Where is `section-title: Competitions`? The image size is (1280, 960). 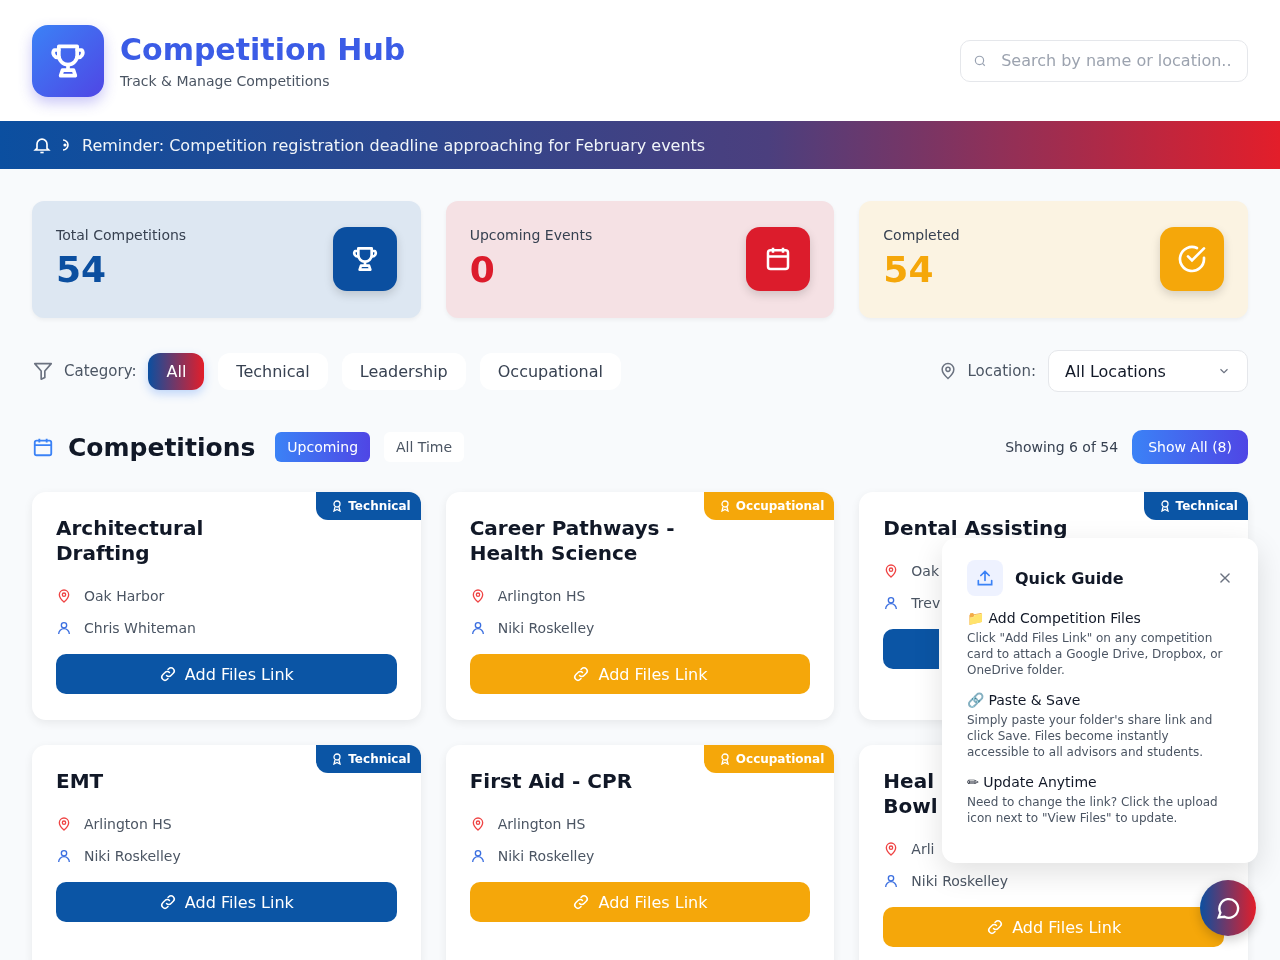 section-title: Competitions is located at coordinates (162, 447).